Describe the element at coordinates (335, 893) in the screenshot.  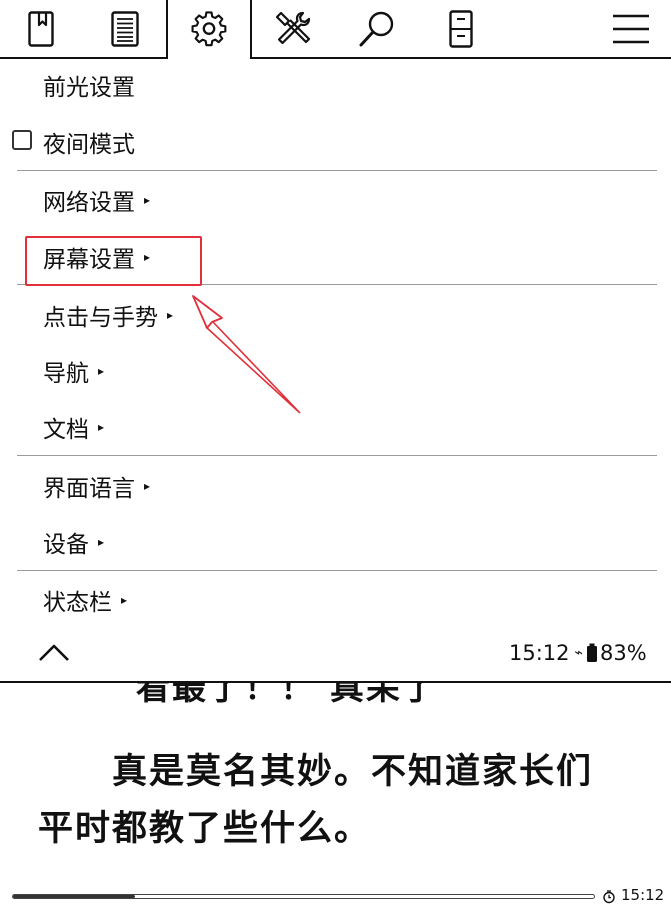
I see `reader-footer: 15:12` at that location.